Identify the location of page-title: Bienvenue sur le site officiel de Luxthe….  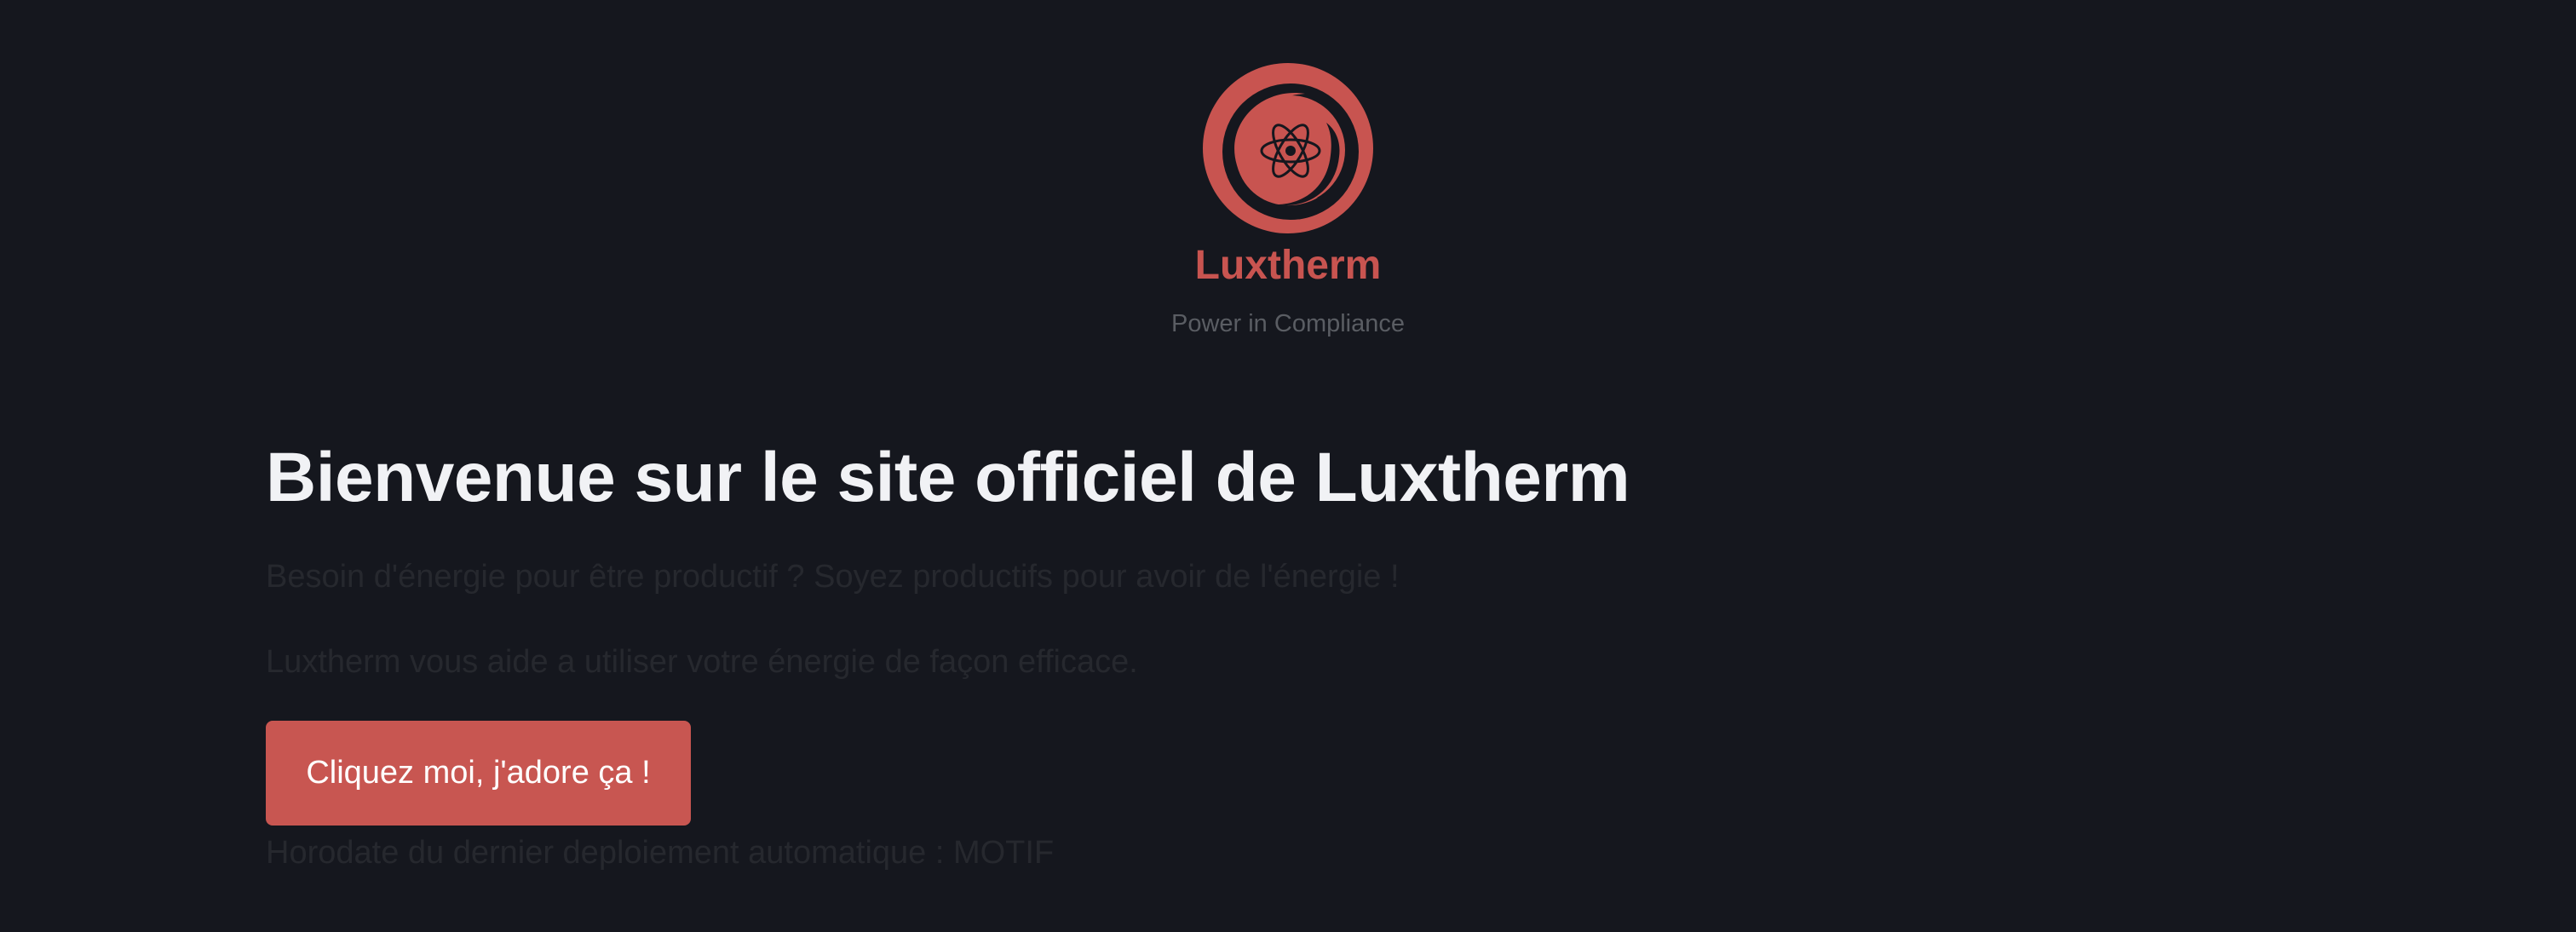
(948, 478).